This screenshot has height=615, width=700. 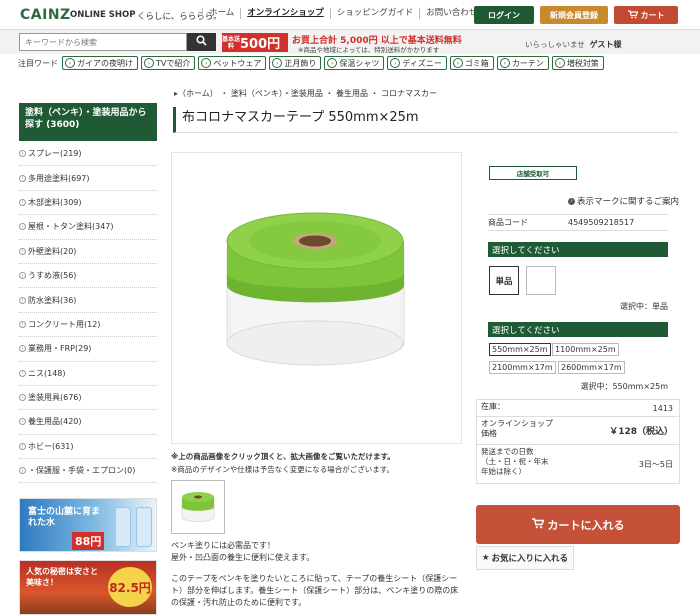 What do you see at coordinates (88, 276) in the screenshot?
I see `category-item: › うすめ液(56)` at bounding box center [88, 276].